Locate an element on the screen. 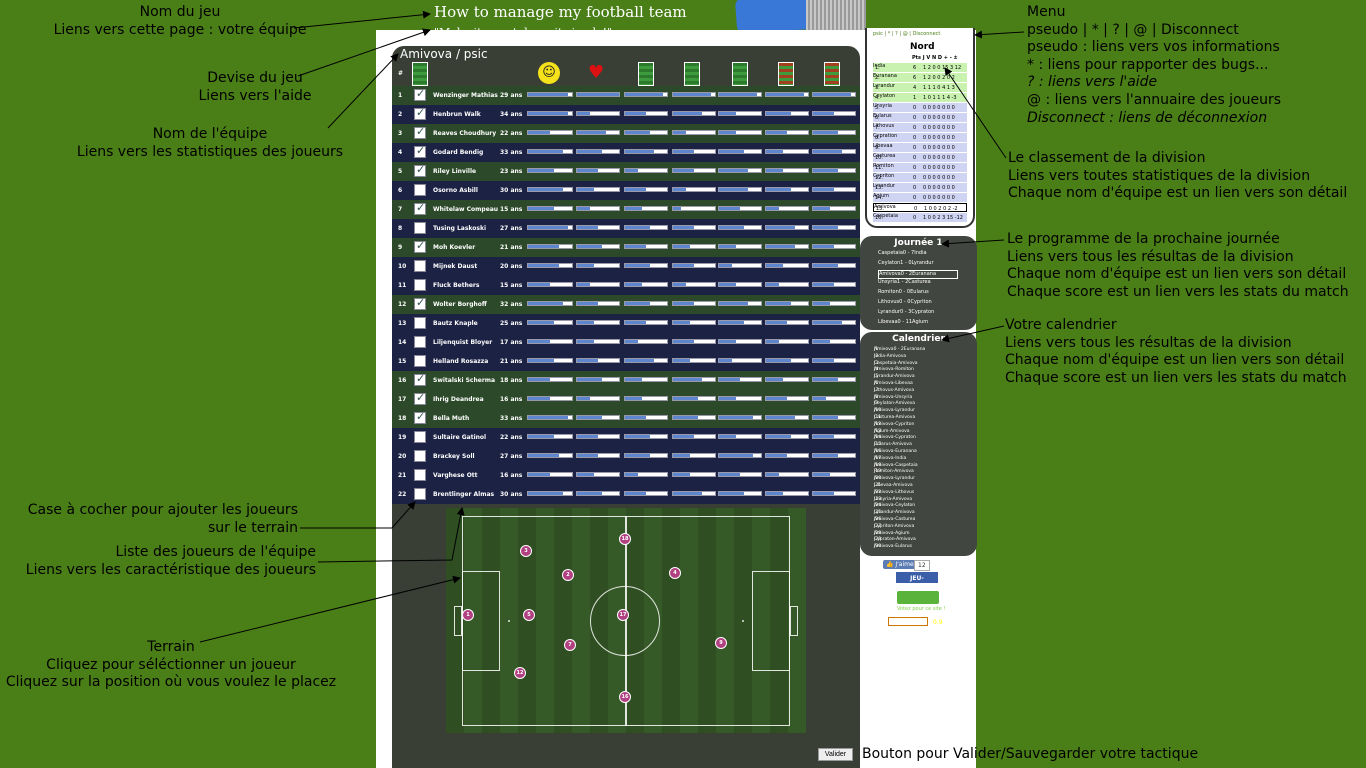 The image size is (1366, 768). match-home-team: Ceylaton is located at coordinates (889, 263).